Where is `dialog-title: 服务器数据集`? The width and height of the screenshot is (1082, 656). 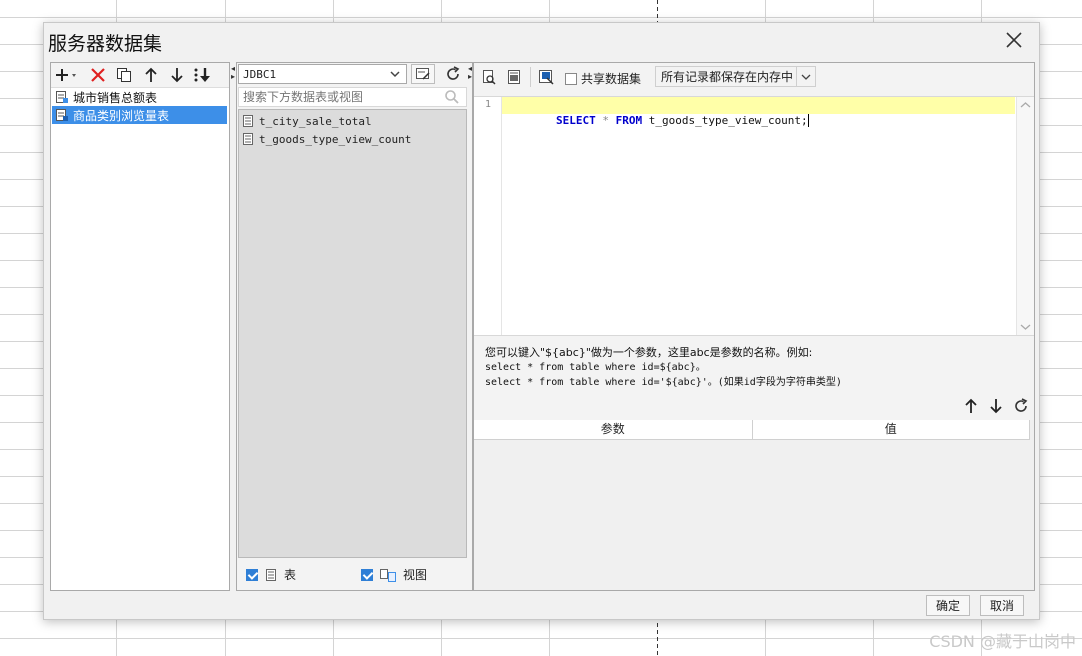
dialog-title: 服务器数据集 is located at coordinates (105, 44).